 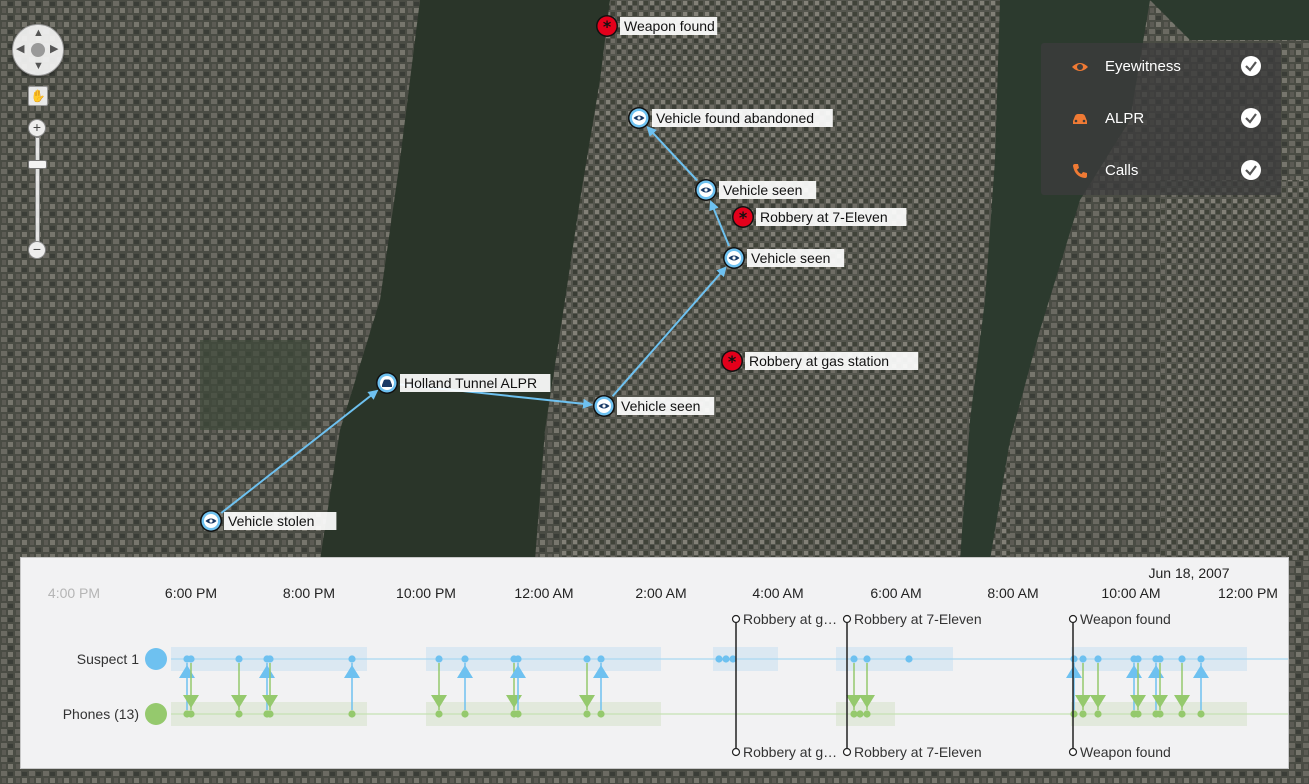 I want to click on pan-left-icon: ◀, so click(x=20, y=49).